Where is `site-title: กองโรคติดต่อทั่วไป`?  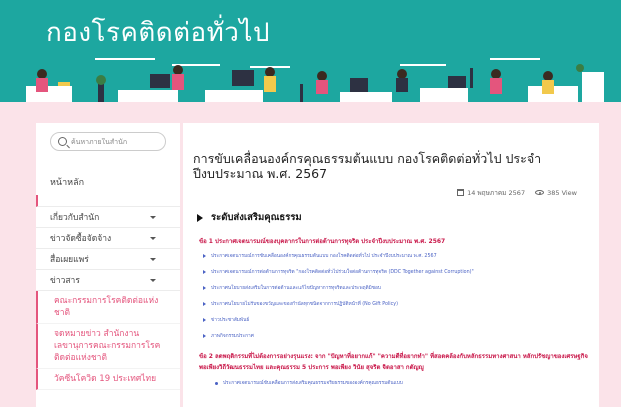
site-title: กองโรคติดต่อทั่วไป is located at coordinates (158, 32).